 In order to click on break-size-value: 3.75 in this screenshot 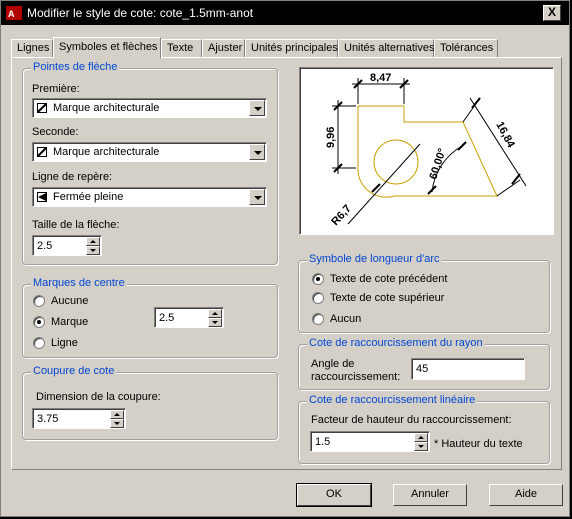, I will do `click(48, 419)`.